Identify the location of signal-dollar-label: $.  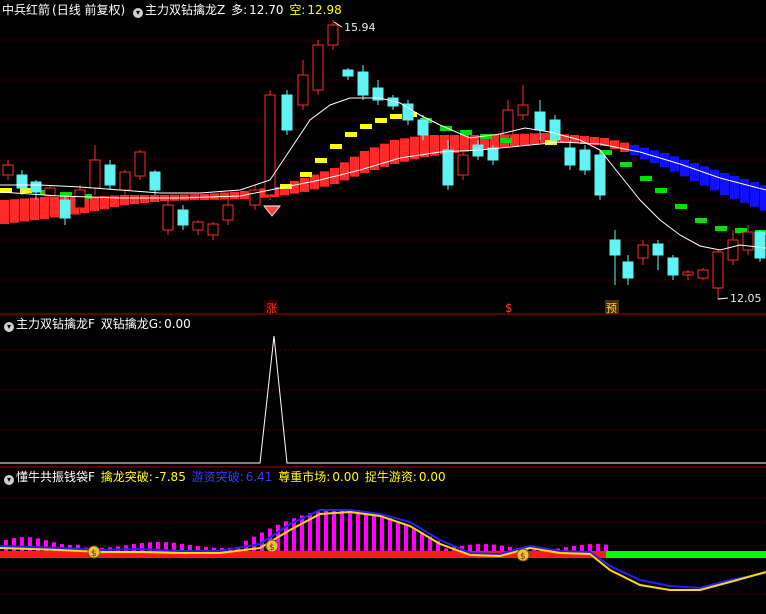
(509, 308).